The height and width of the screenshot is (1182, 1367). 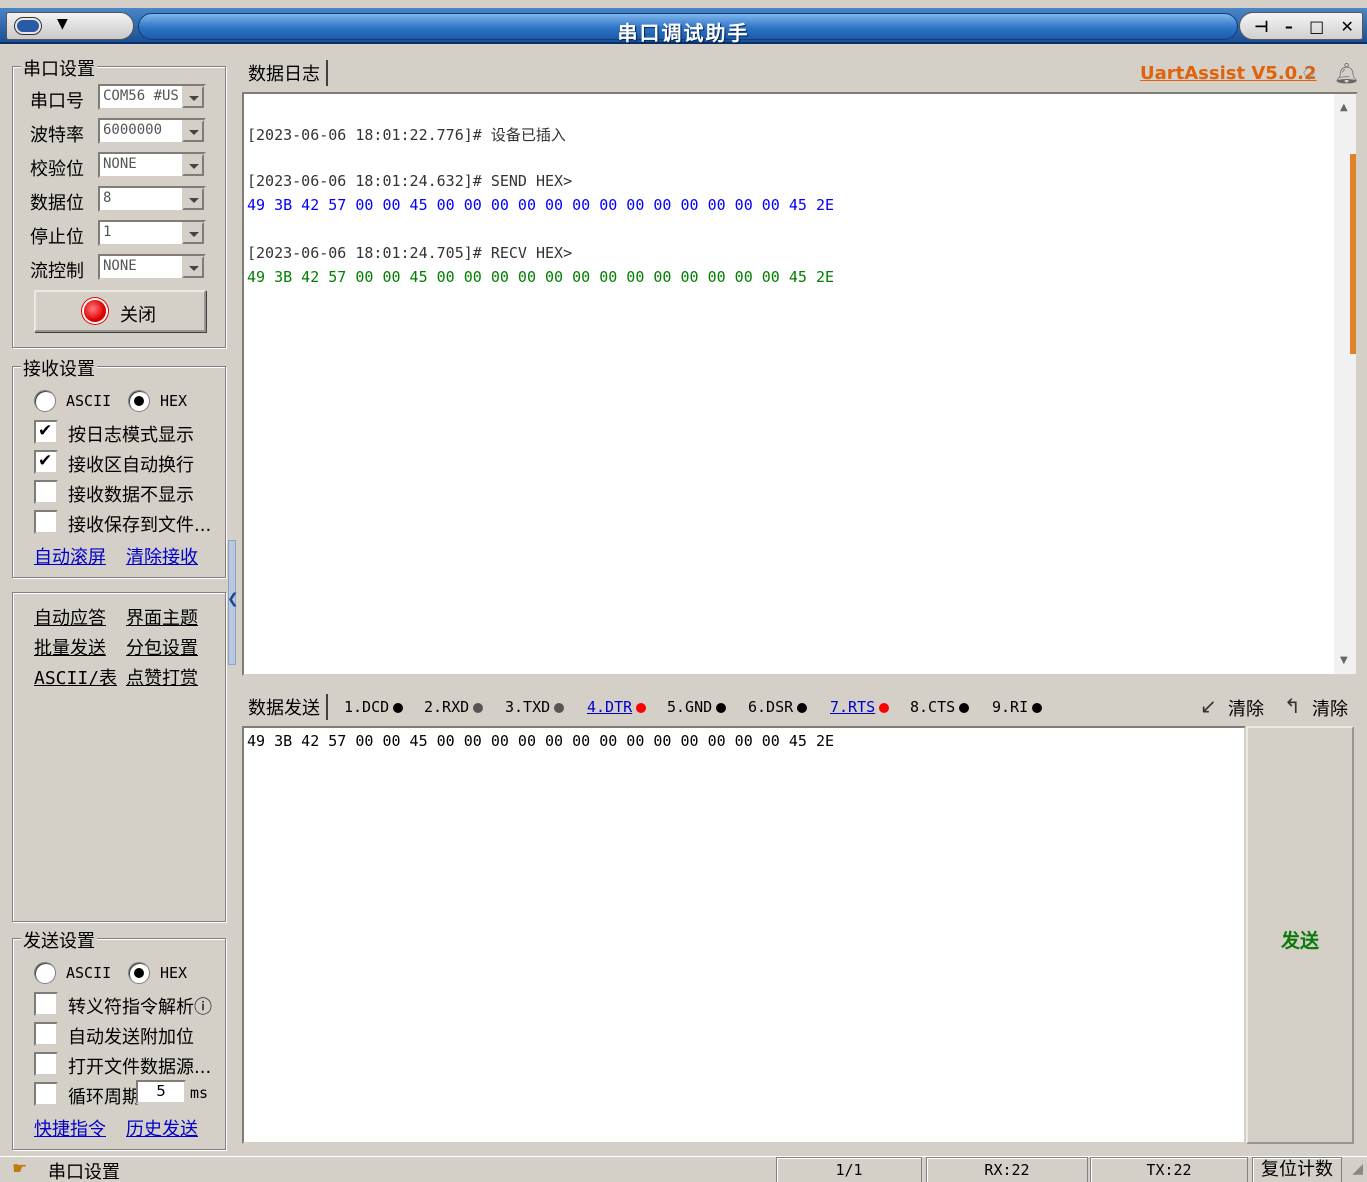 What do you see at coordinates (683, 33) in the screenshot?
I see `window-title: 串口调试助手` at bounding box center [683, 33].